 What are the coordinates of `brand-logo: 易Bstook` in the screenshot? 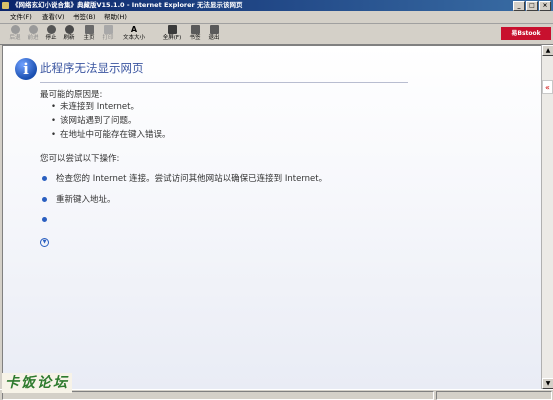 It's located at (526, 33).